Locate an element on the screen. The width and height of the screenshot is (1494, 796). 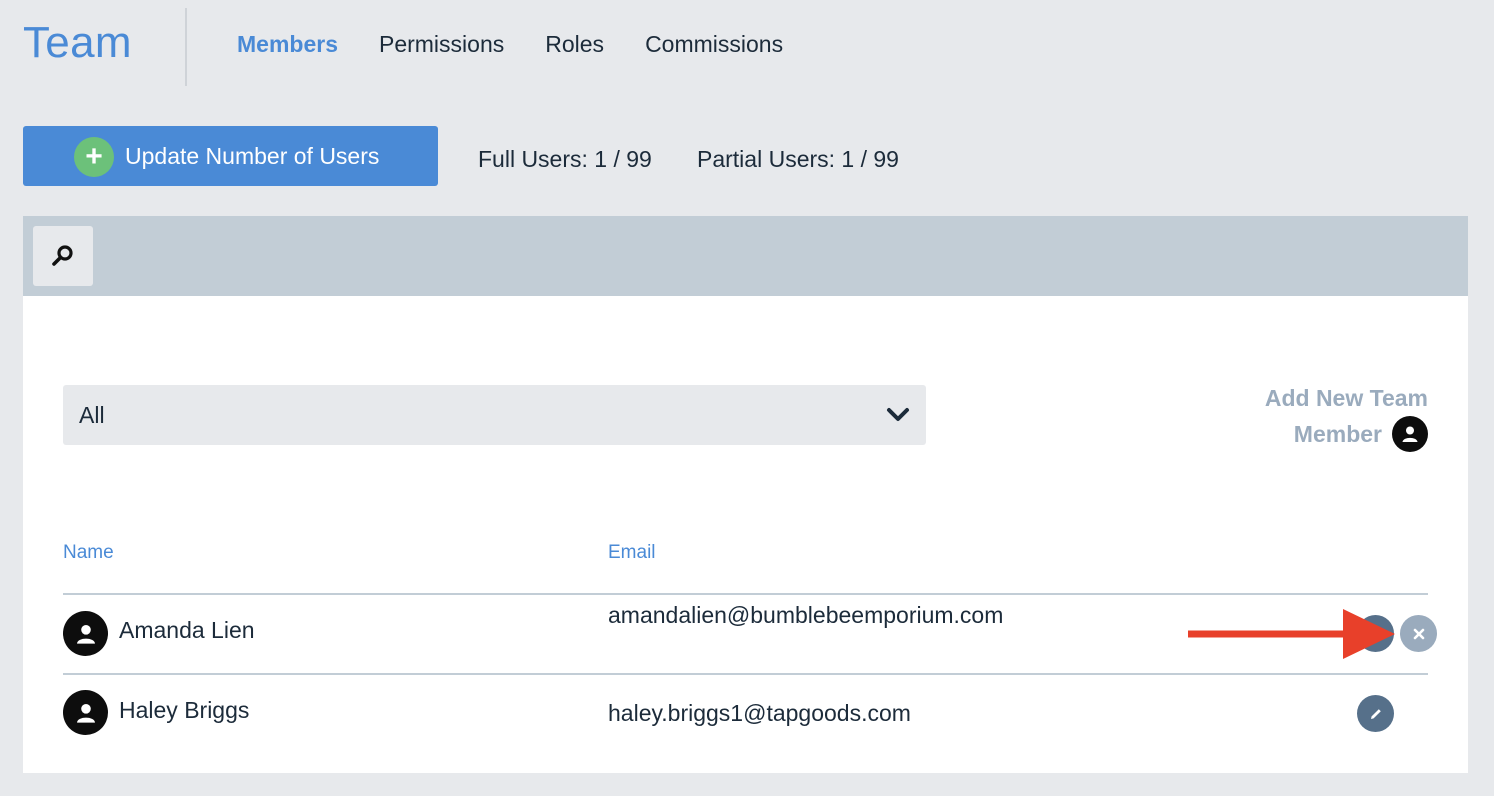
chevron-down-icon is located at coordinates (898, 414).